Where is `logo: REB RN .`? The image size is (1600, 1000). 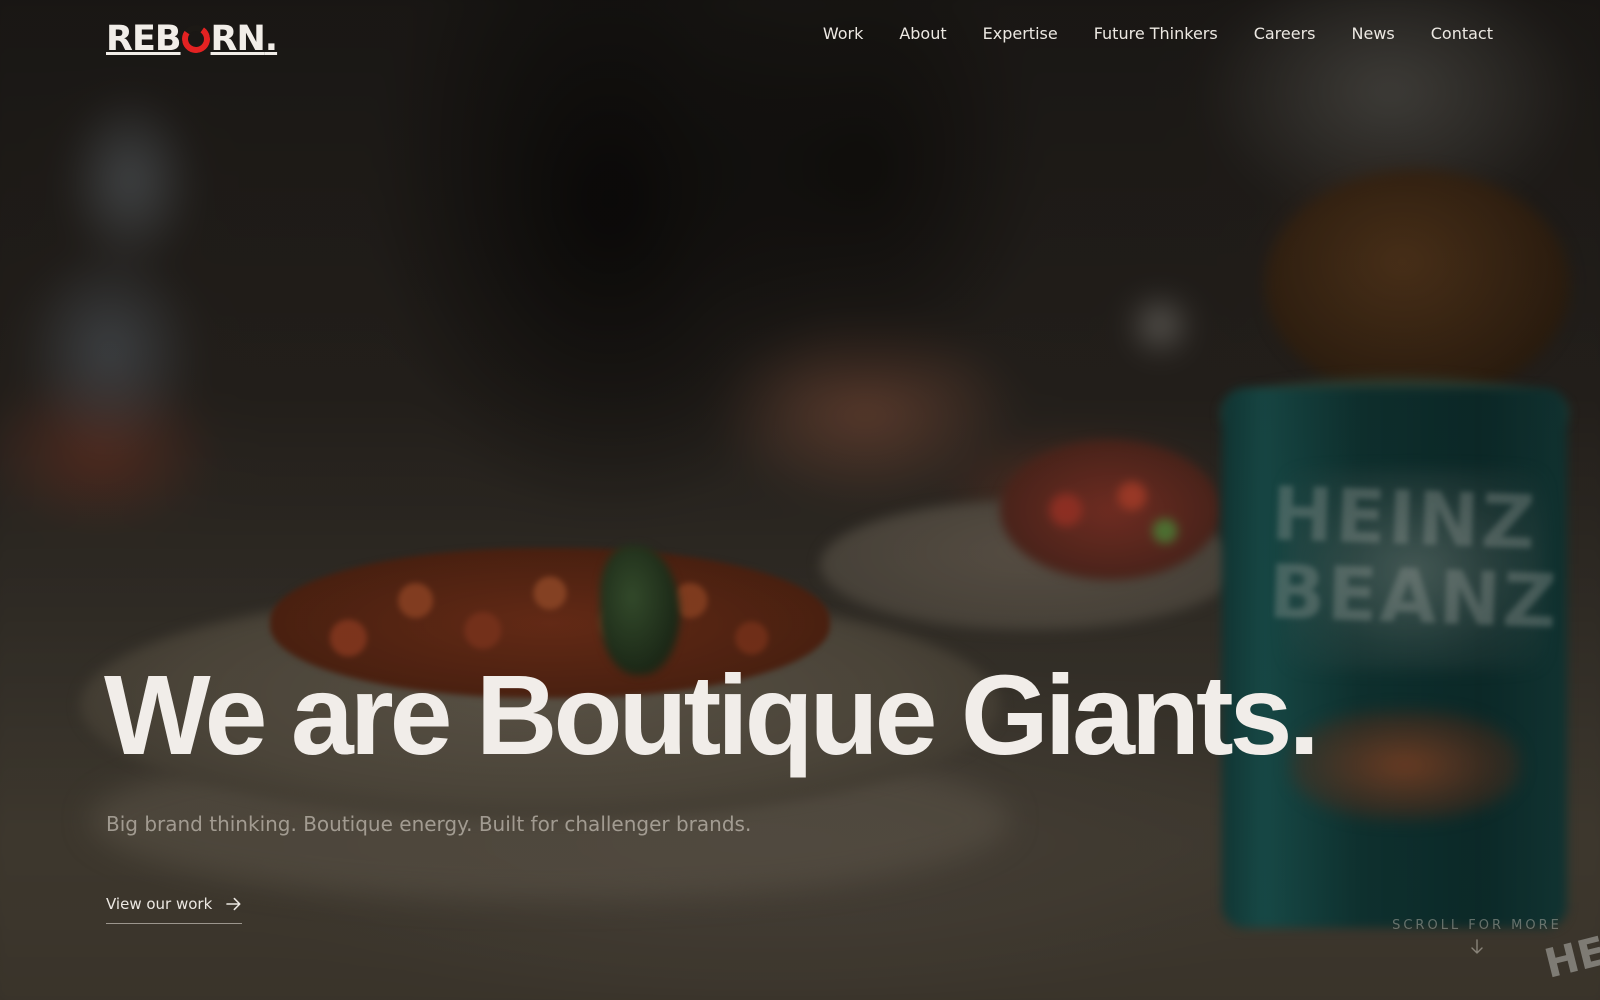
logo: REB RN . is located at coordinates (192, 39).